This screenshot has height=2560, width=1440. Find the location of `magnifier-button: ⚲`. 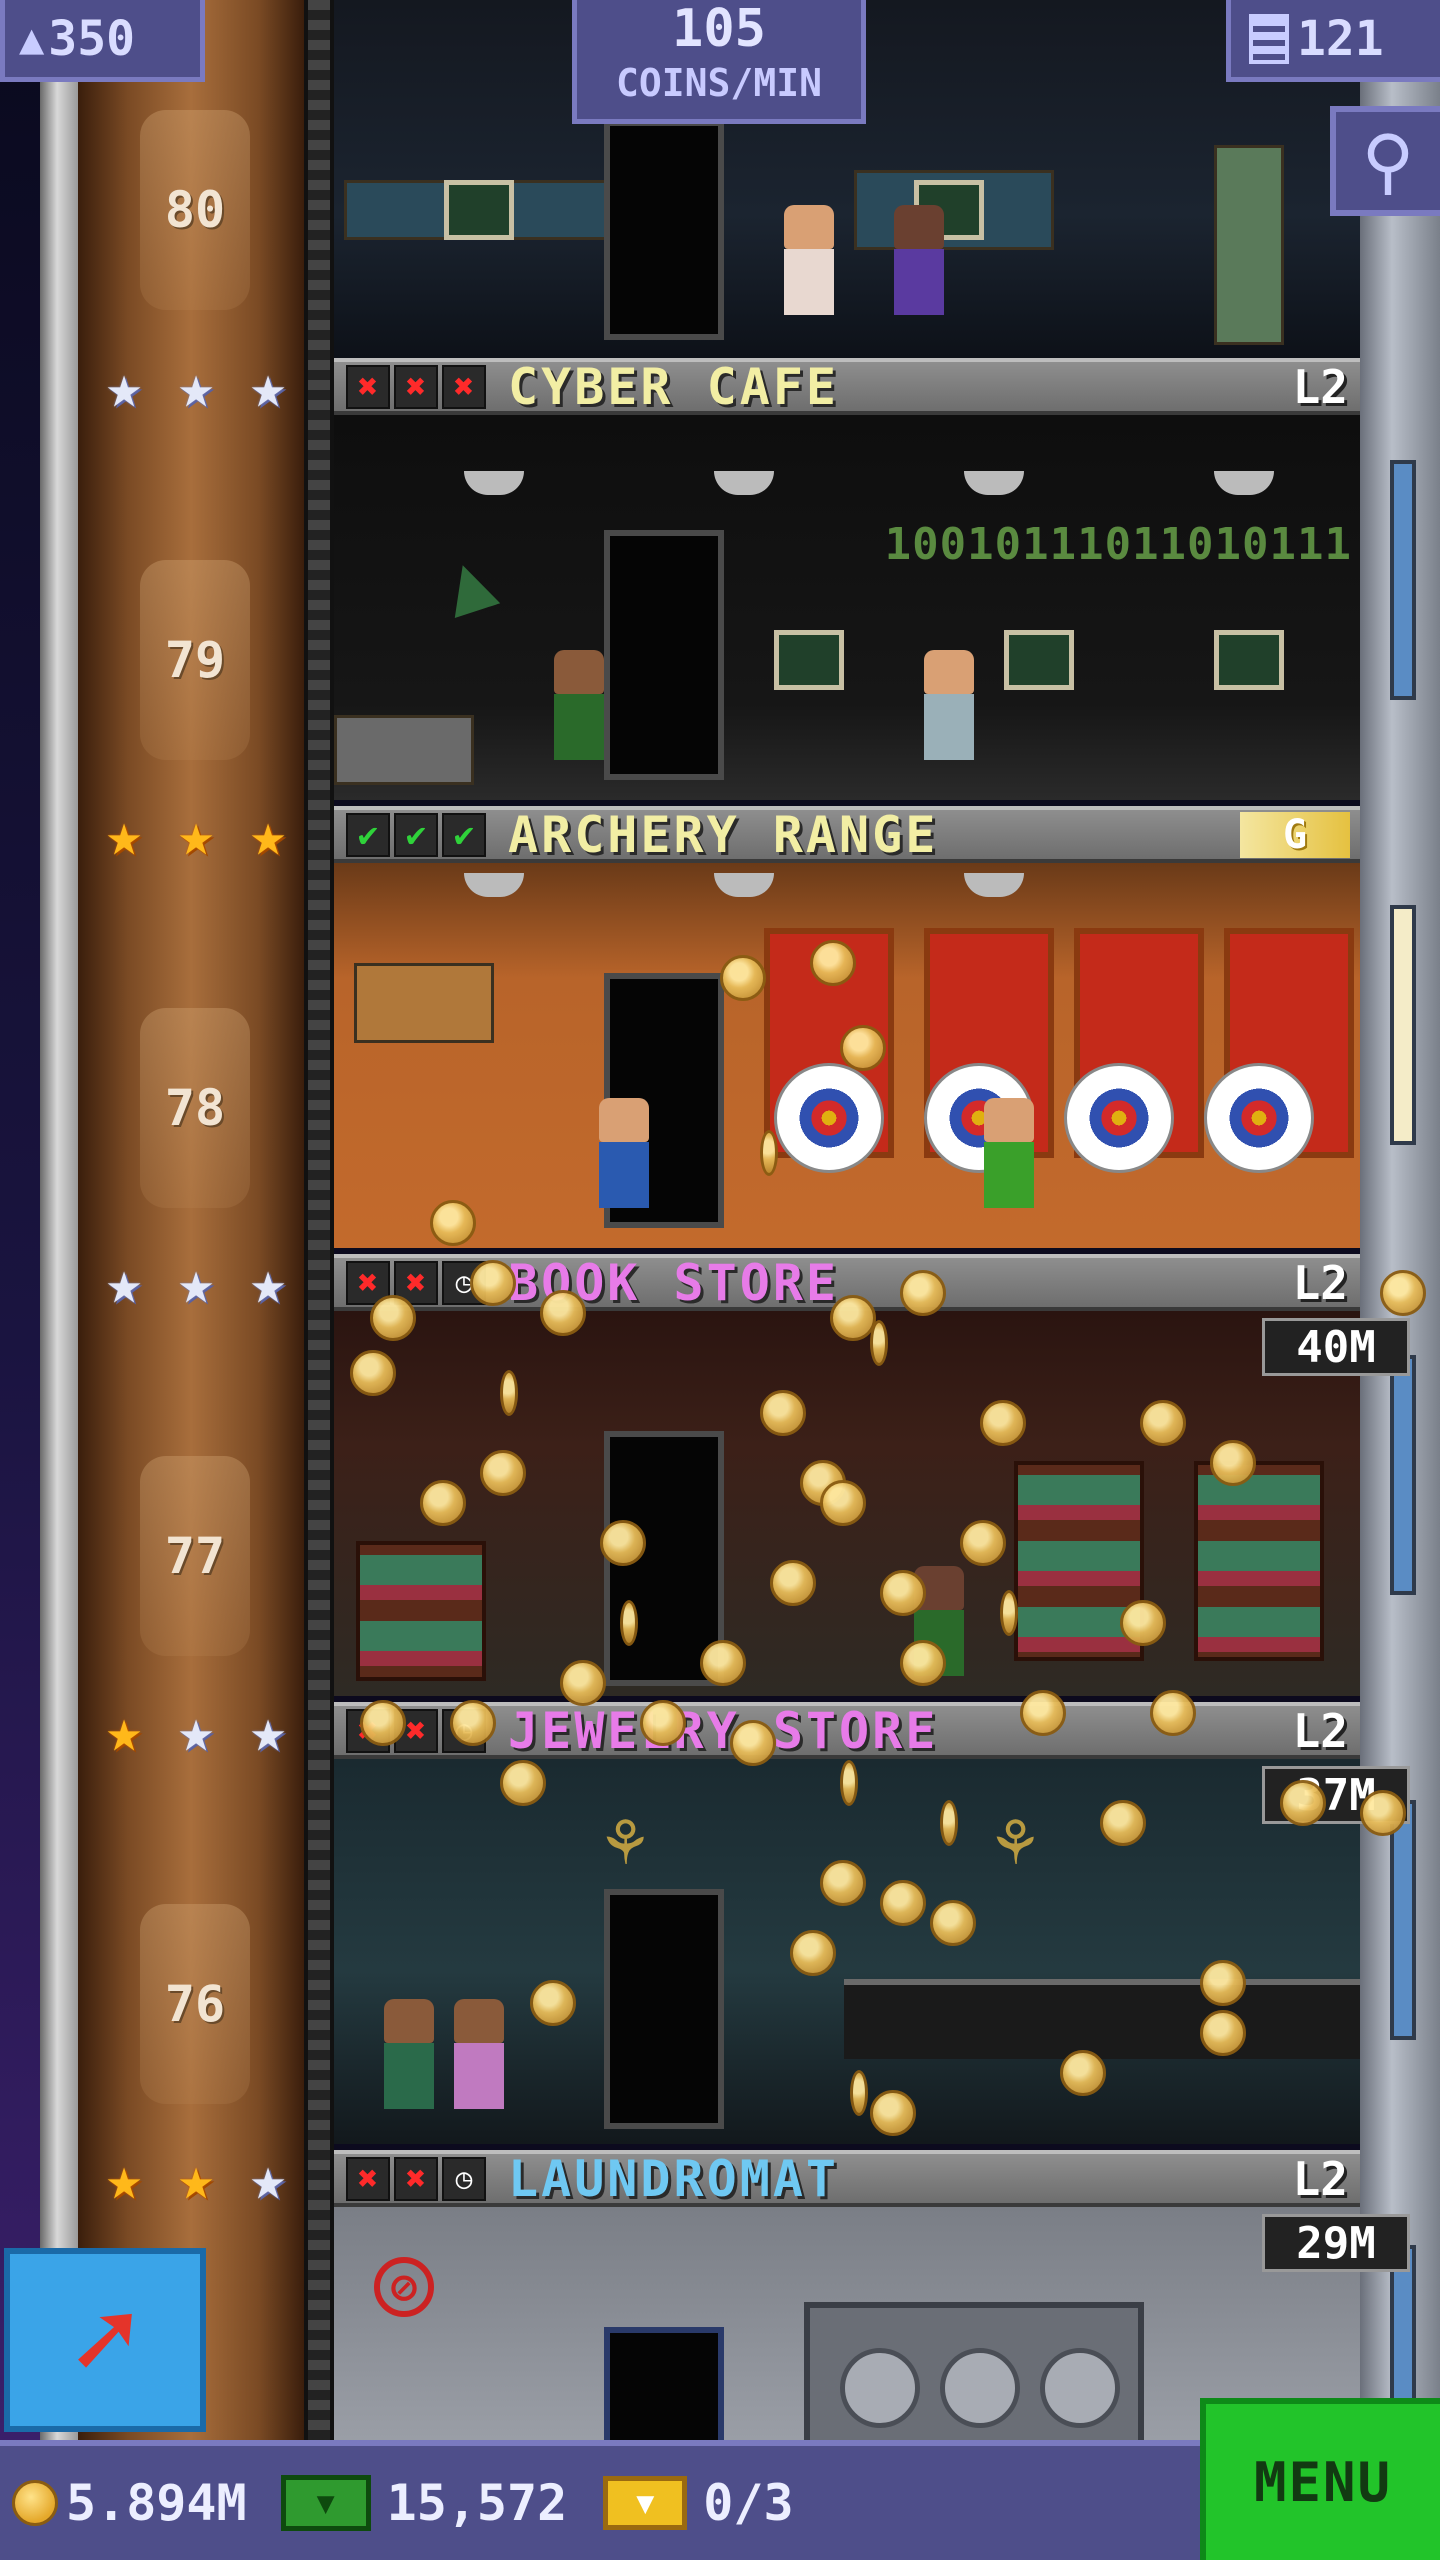

magnifier-button: ⚲ is located at coordinates (1385, 161).